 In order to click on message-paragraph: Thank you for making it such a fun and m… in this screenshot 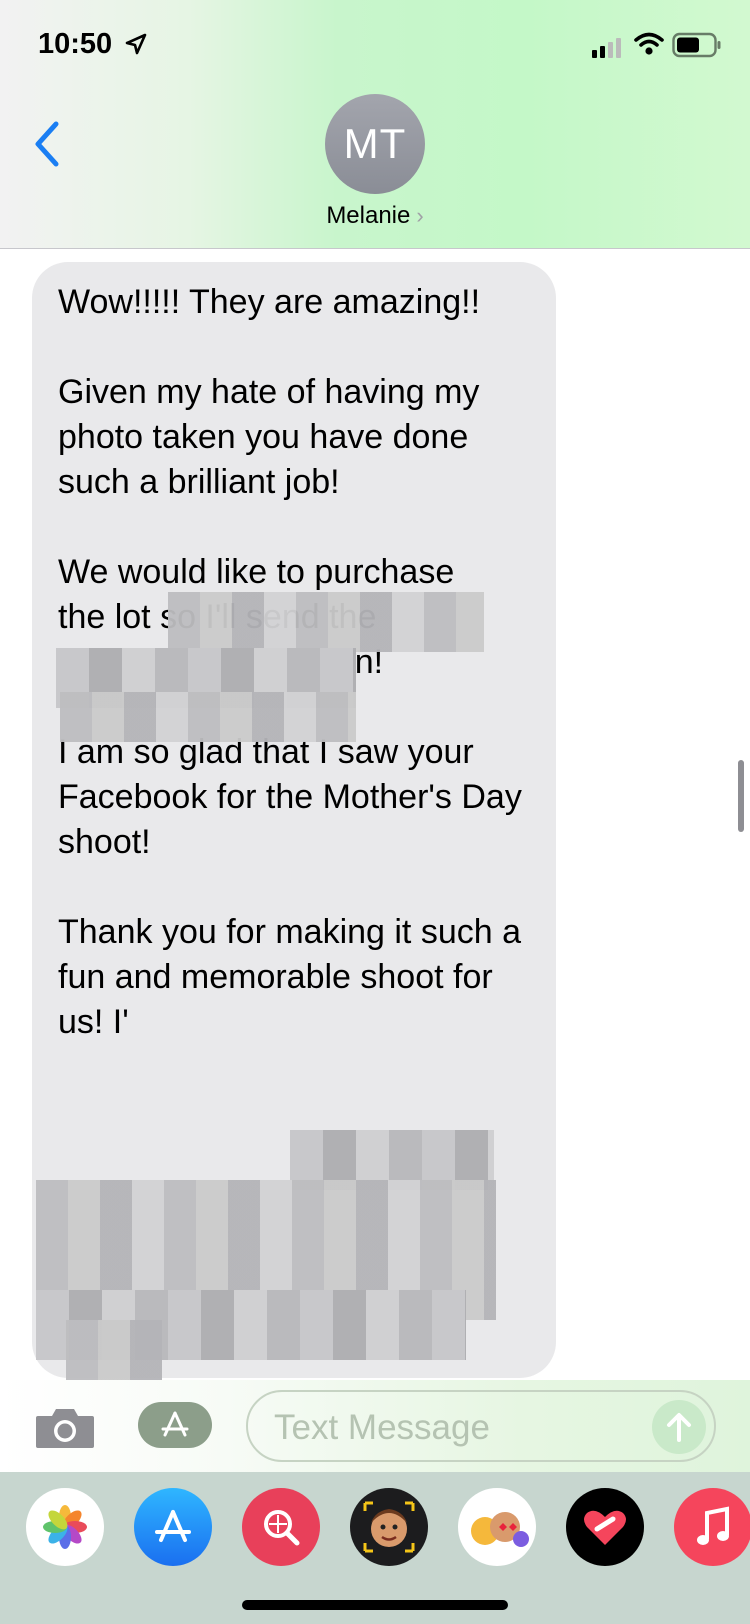, I will do `click(290, 977)`.